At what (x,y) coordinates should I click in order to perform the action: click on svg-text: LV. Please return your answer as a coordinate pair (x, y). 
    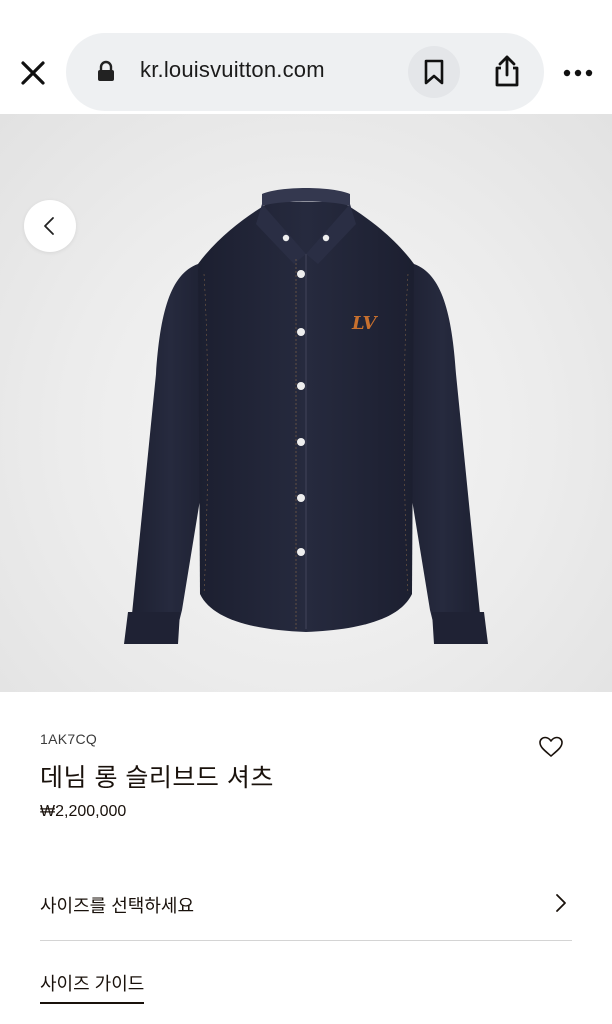
    Looking at the image, I should click on (365, 323).